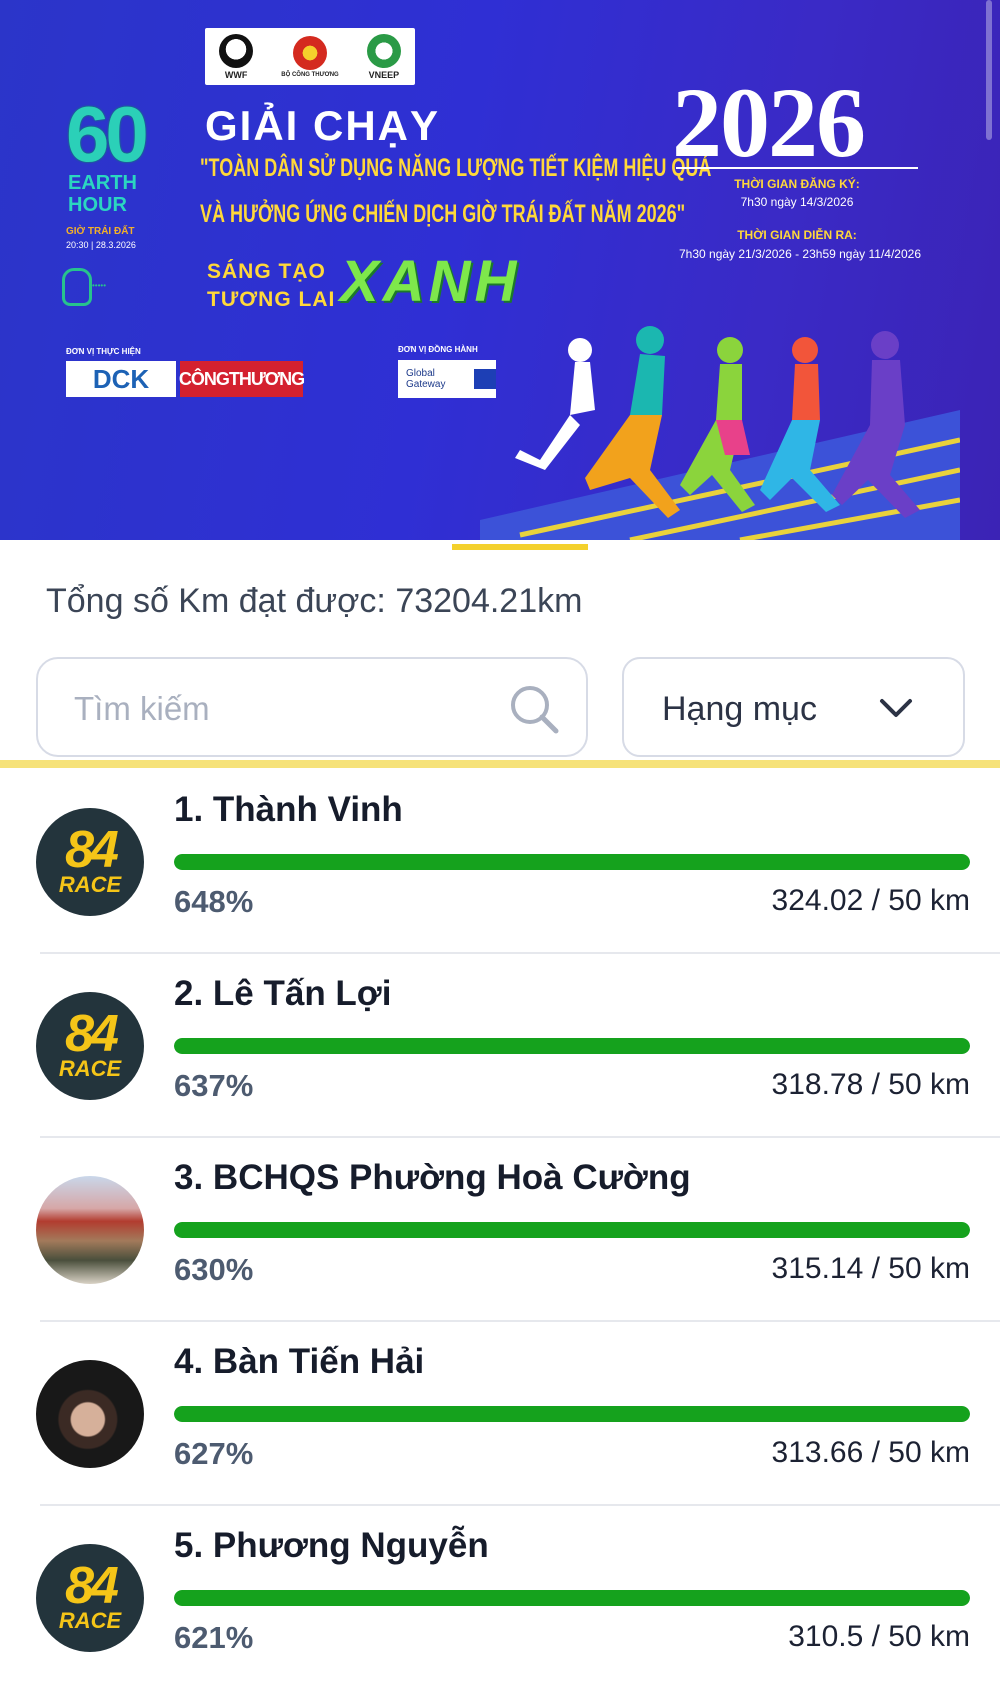 The height and width of the screenshot is (1690, 1000). Describe the element at coordinates (288, 809) in the screenshot. I see `runner-name: 1. Thành Vinh` at that location.